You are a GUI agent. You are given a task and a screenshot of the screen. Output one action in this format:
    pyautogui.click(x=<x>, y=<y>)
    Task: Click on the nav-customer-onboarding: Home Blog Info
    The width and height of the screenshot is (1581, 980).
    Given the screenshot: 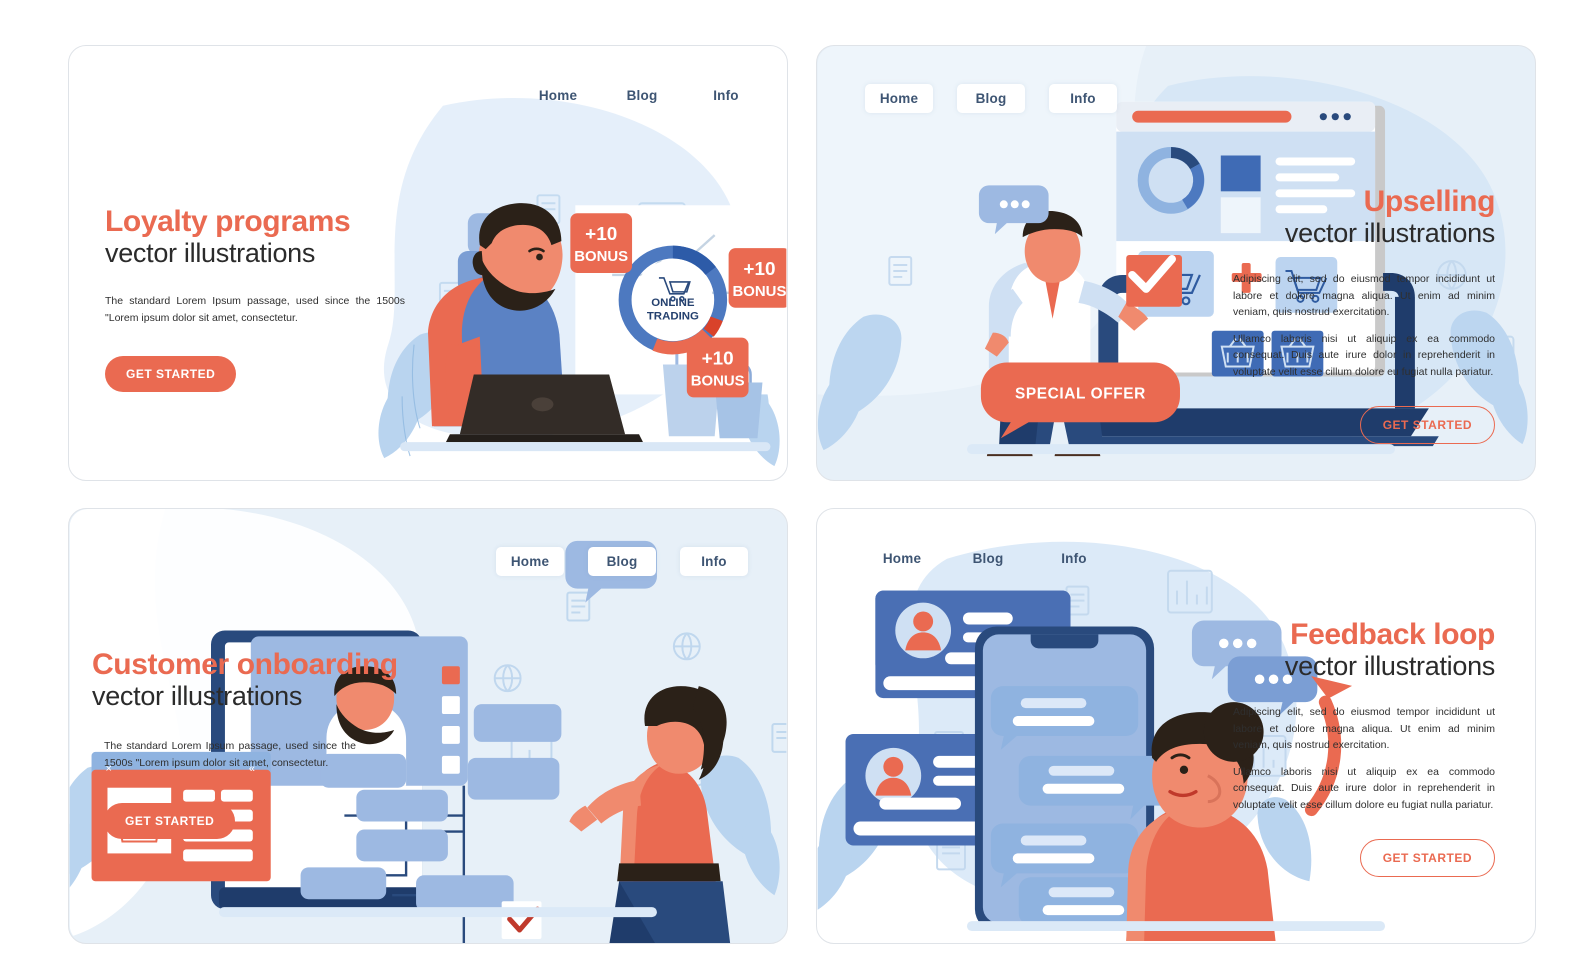 What is the action you would take?
    pyautogui.click(x=622, y=561)
    